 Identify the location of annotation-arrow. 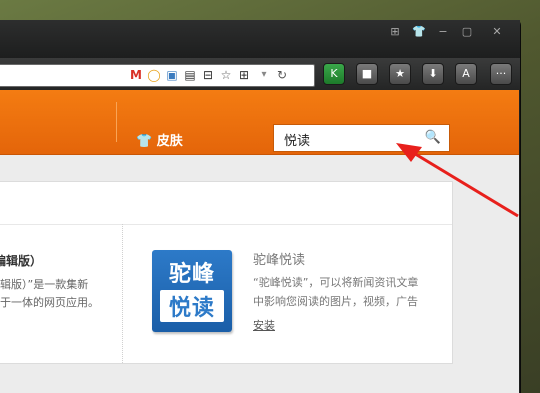
(457, 180).